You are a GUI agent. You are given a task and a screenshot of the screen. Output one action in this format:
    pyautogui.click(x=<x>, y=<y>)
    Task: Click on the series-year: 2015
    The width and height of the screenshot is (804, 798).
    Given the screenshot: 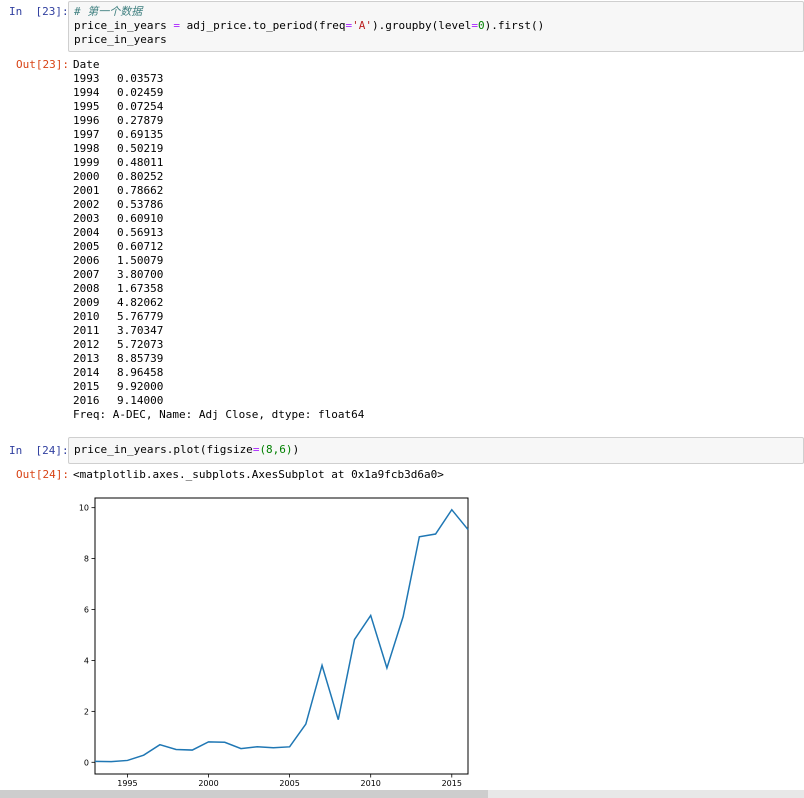 What is the action you would take?
    pyautogui.click(x=86, y=386)
    